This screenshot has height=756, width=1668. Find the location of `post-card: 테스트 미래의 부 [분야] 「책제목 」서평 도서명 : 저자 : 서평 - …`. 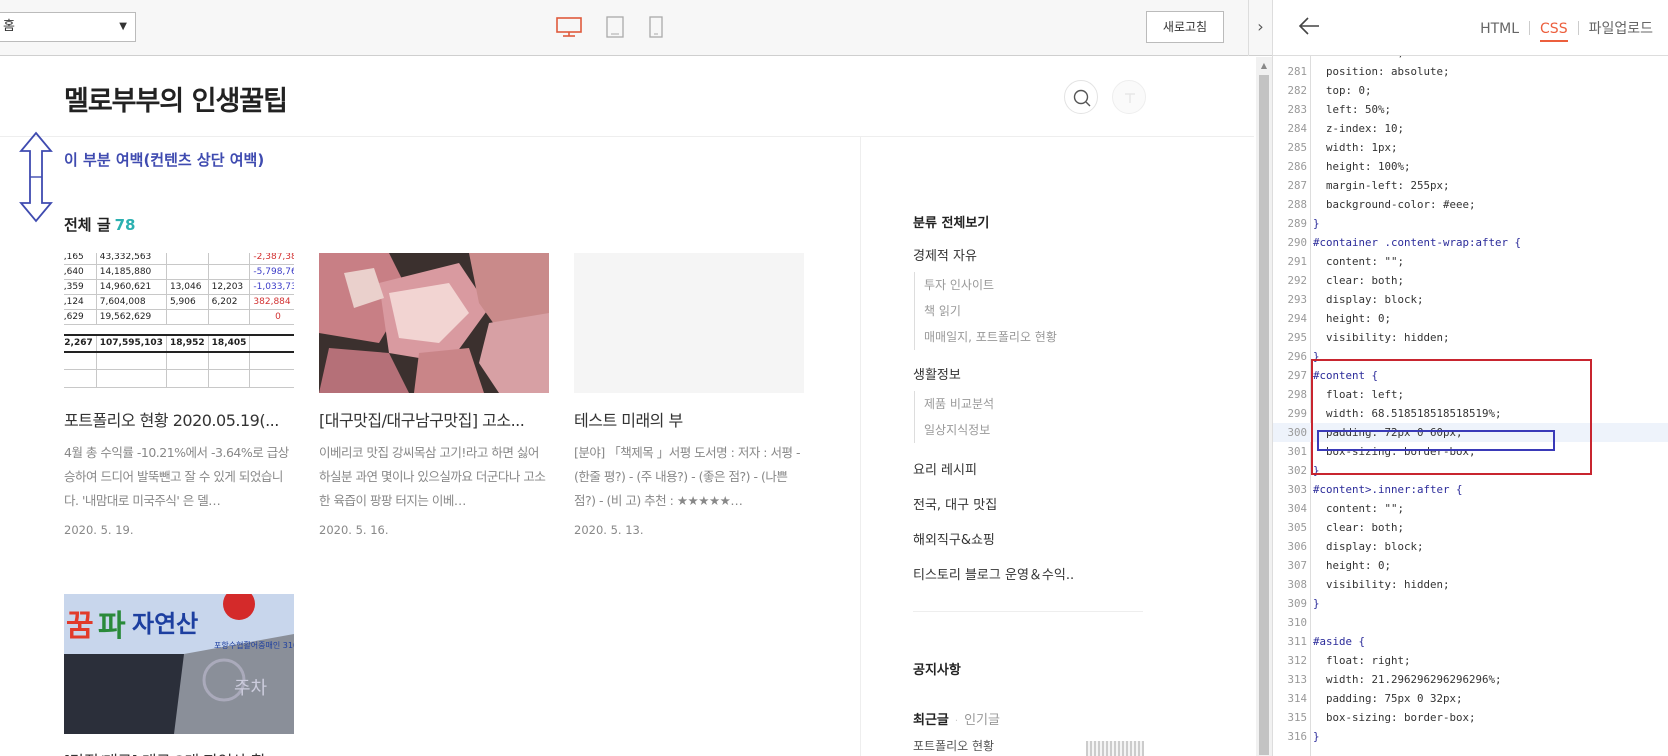

post-card: 테스트 미래의 부 [분야] 「책제목 」서평 도서명 : 저자 : 서평 - … is located at coordinates (689, 395).